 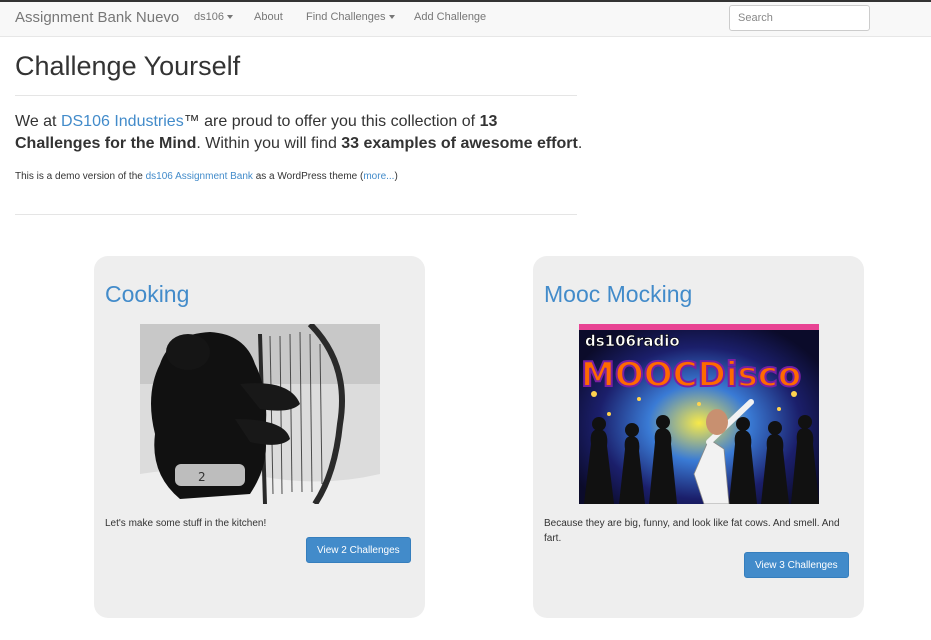 I want to click on card-title-link: Mooc Mocking, so click(x=618, y=294).